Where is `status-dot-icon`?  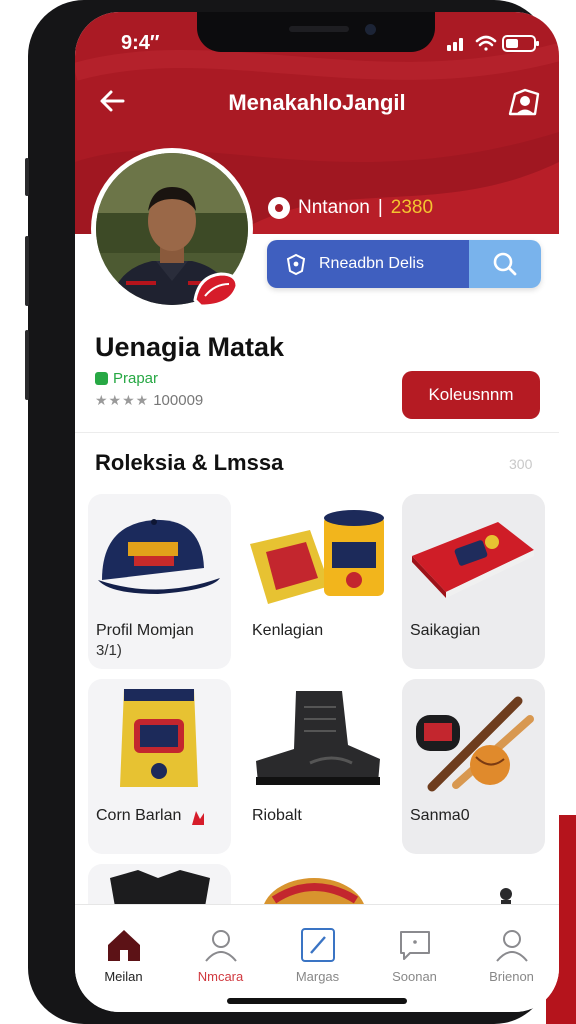 status-dot-icon is located at coordinates (101, 378).